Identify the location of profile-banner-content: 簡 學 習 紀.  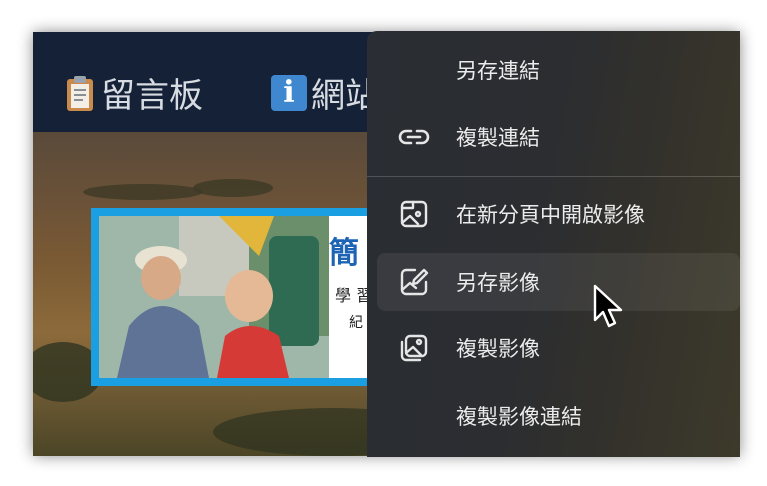
(236, 297).